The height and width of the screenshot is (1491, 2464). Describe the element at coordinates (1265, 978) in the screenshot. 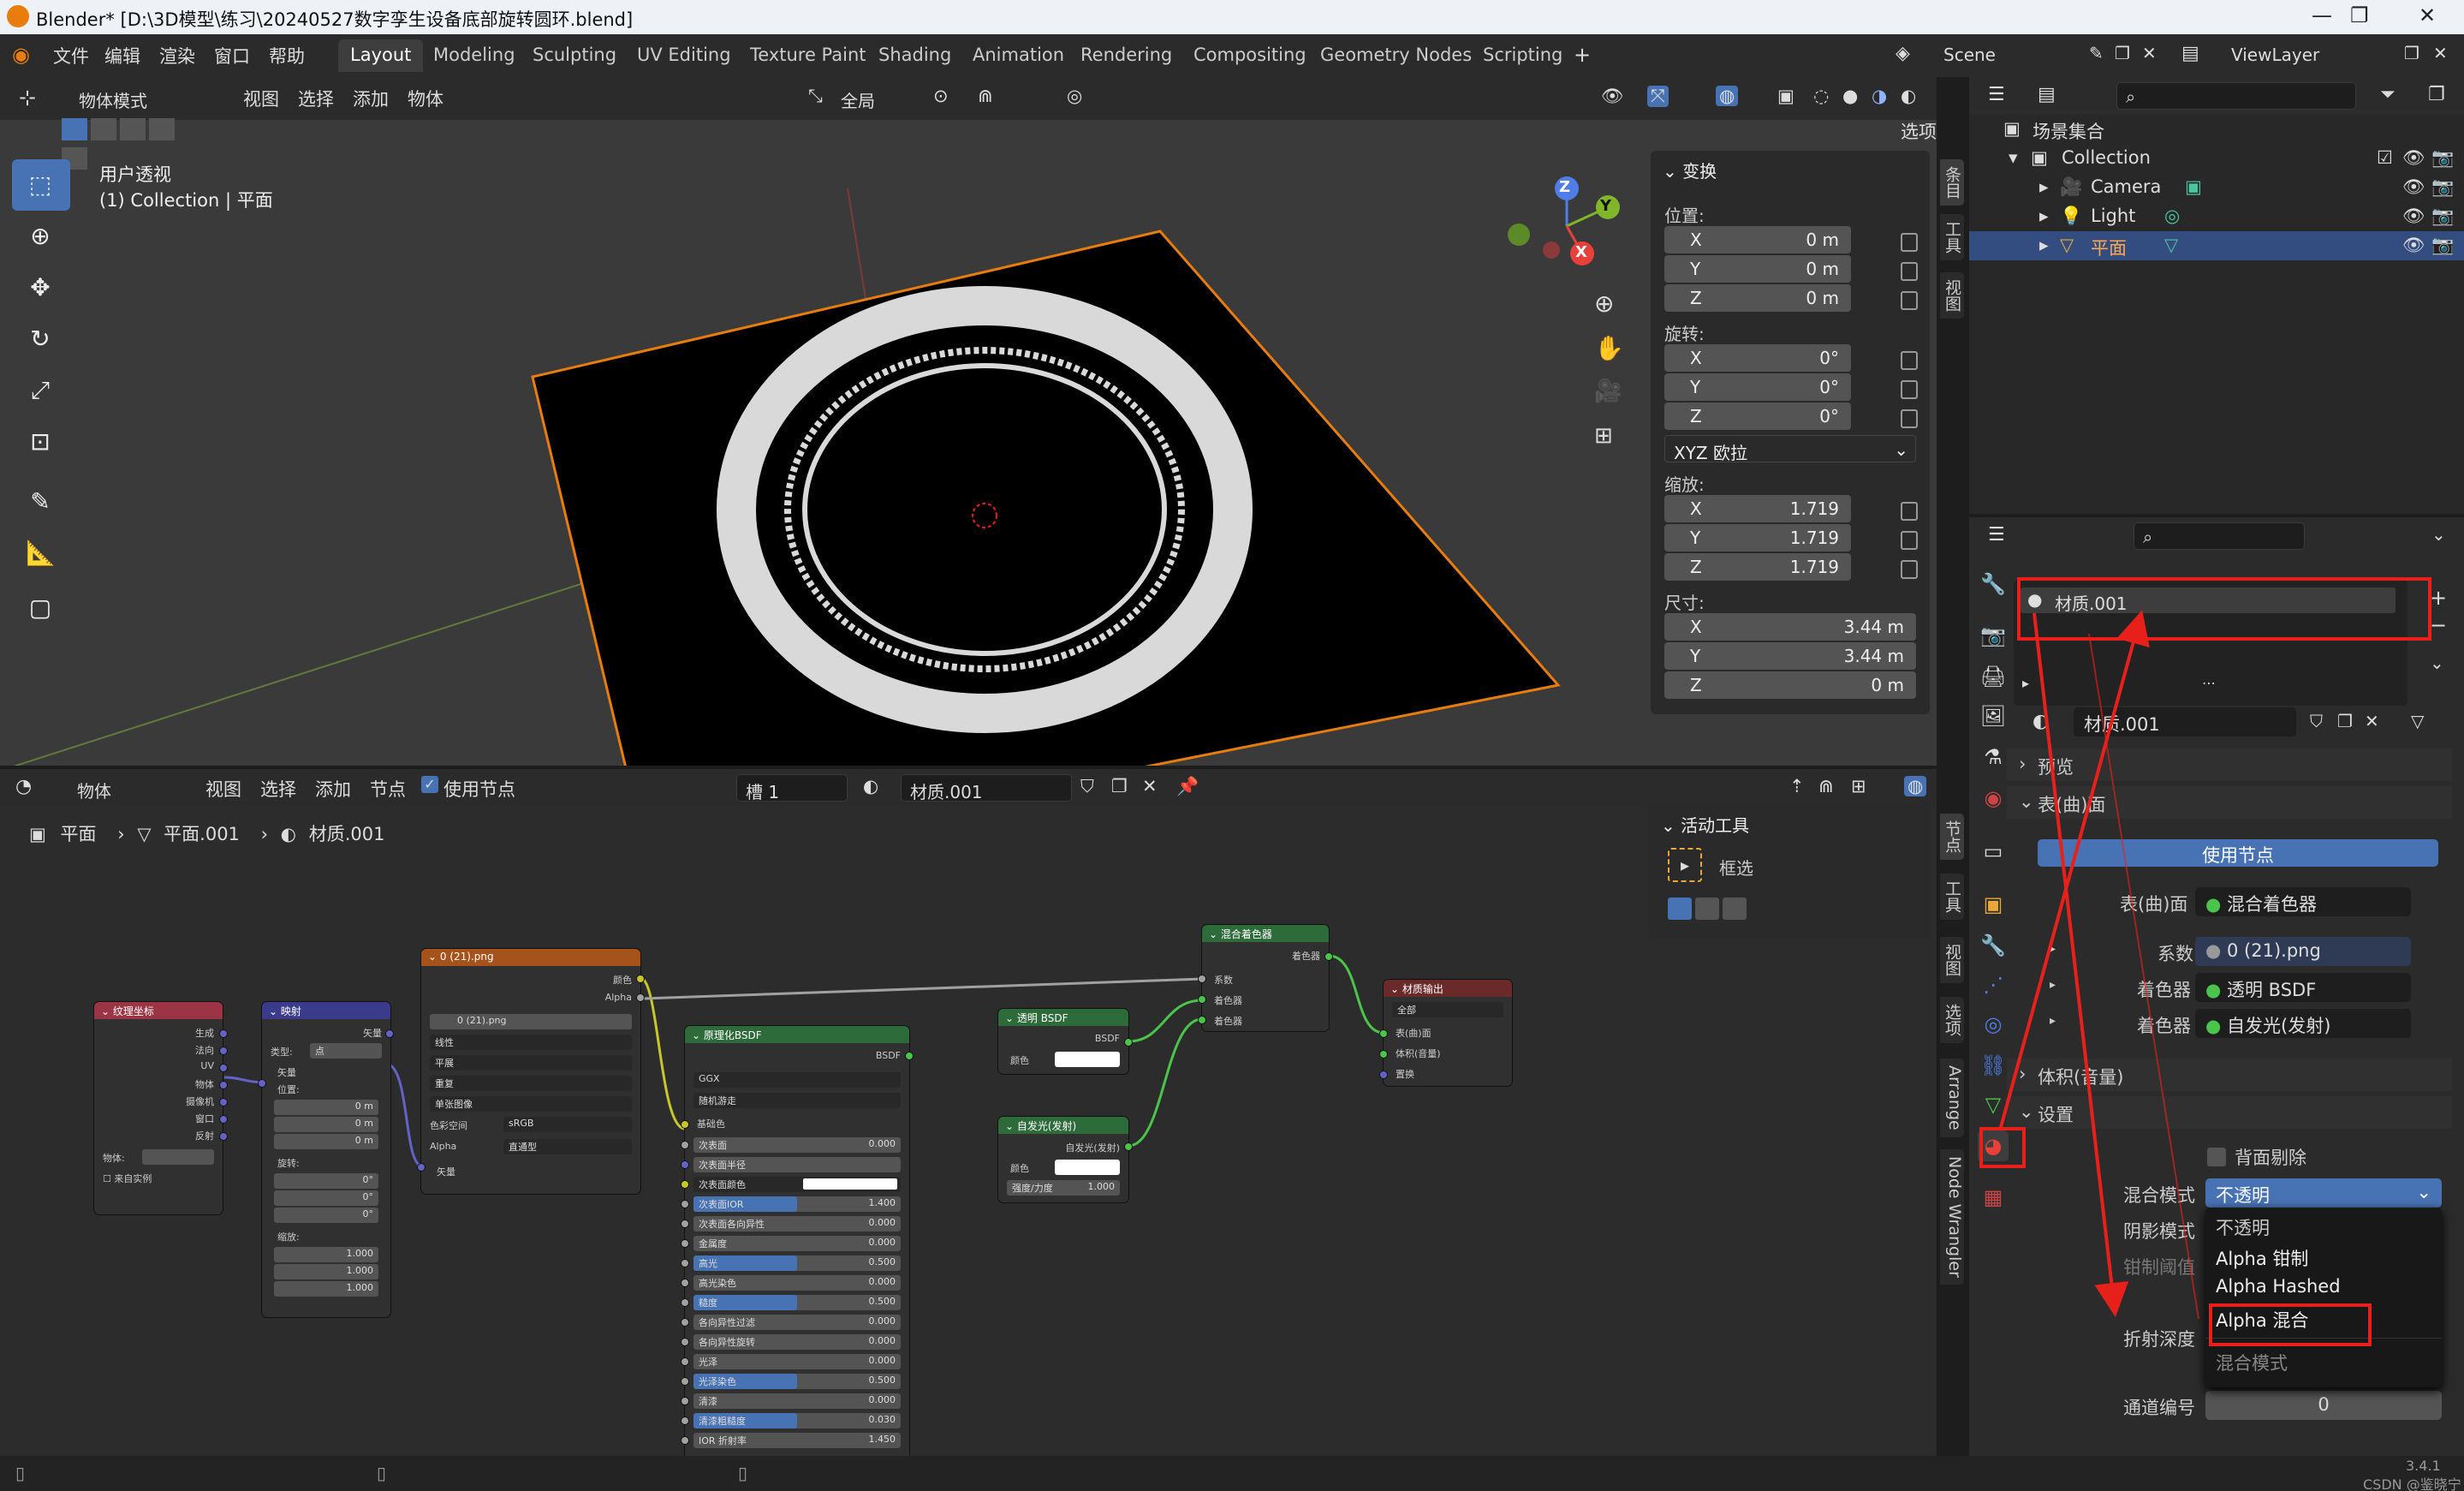

I see `mix-shader-node: ⌄ 混合着色器 着色器 系数 着色器 着色器` at that location.